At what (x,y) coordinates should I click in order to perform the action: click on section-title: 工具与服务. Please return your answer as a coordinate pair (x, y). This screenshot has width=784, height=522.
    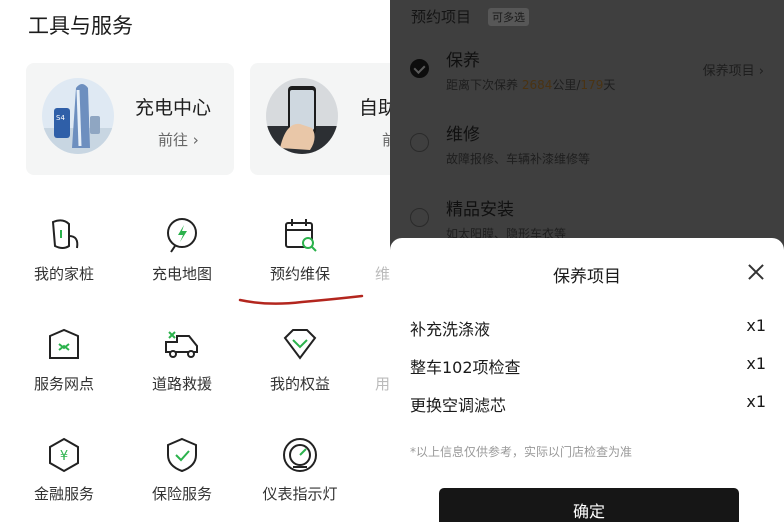
    Looking at the image, I should click on (80, 26).